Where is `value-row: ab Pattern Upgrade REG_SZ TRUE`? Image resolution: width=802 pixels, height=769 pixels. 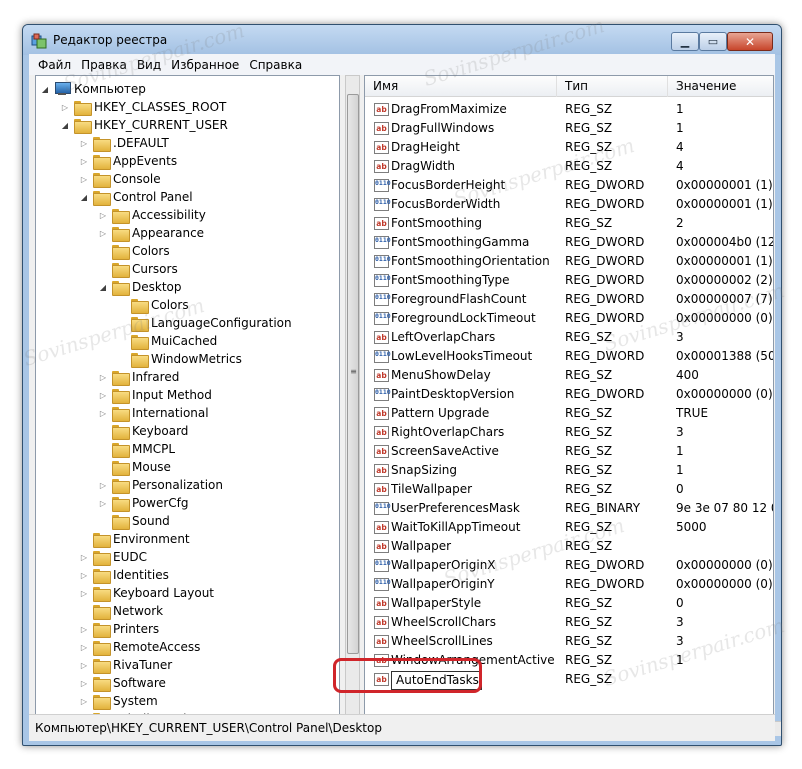 value-row: ab Pattern Upgrade REG_SZ TRUE is located at coordinates (569, 413).